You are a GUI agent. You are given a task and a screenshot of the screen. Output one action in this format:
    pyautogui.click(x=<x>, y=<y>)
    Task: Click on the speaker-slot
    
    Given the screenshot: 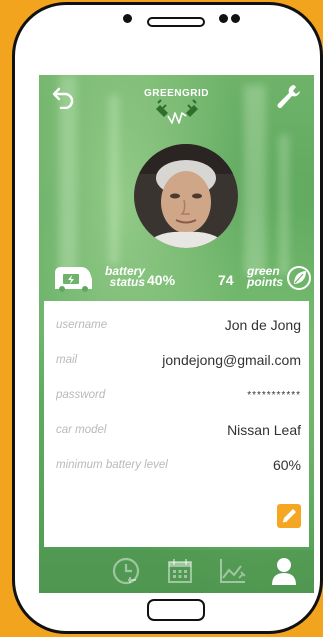 What is the action you would take?
    pyautogui.click(x=176, y=22)
    